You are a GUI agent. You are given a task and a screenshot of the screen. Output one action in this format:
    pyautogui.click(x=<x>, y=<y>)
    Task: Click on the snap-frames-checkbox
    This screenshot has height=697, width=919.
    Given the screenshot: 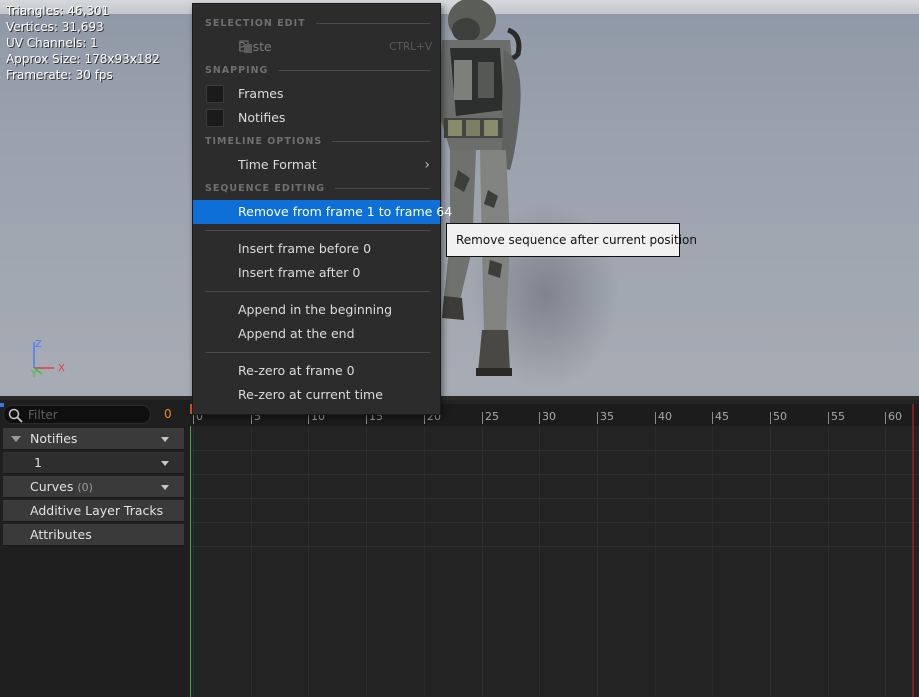 What is the action you would take?
    pyautogui.click(x=215, y=94)
    